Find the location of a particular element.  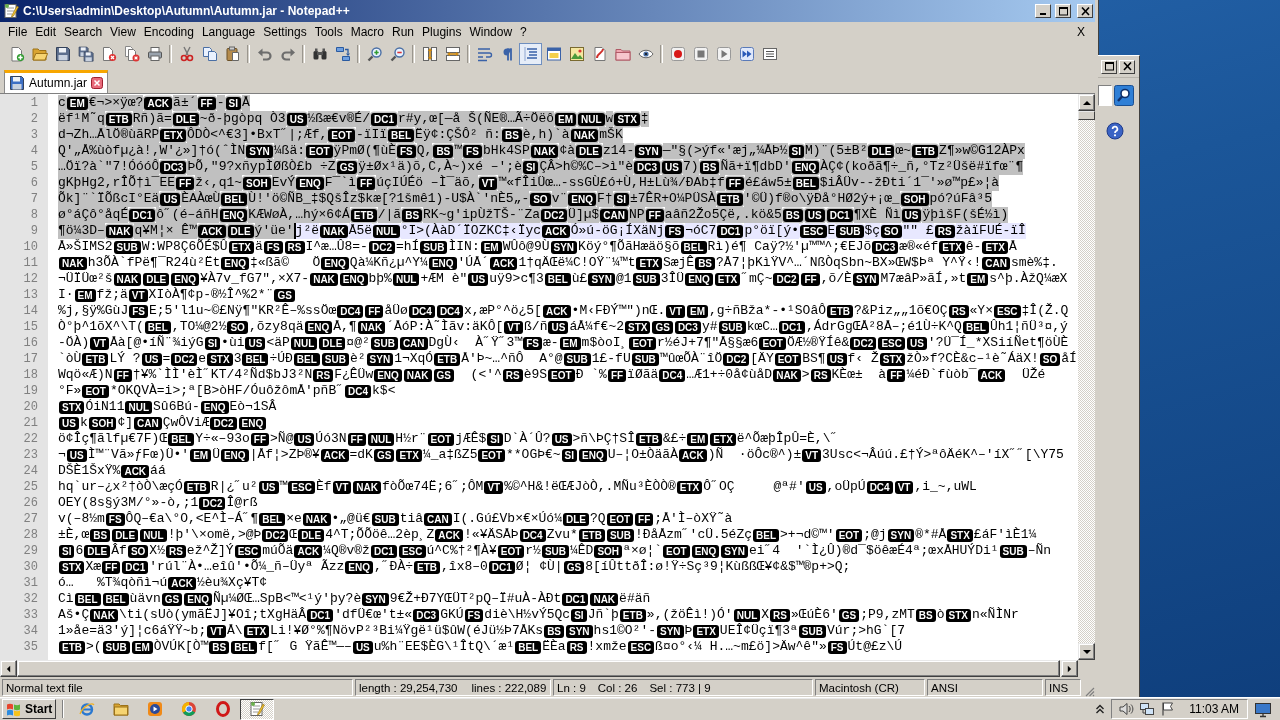

close-document-button: X is located at coordinates (1081, 31).